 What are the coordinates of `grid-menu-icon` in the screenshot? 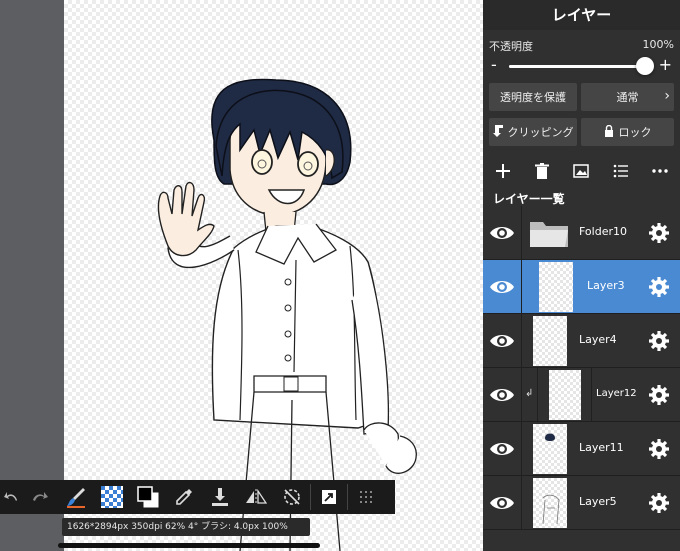 It's located at (366, 497).